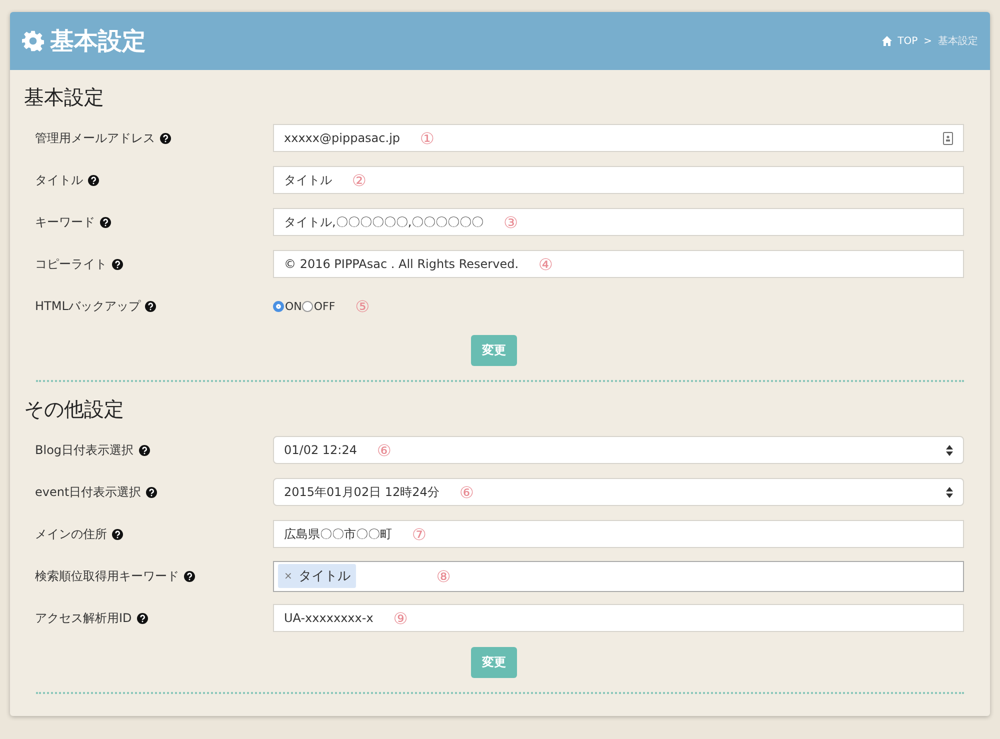  What do you see at coordinates (64, 97) in the screenshot?
I see `section-heading: 基本設定` at bounding box center [64, 97].